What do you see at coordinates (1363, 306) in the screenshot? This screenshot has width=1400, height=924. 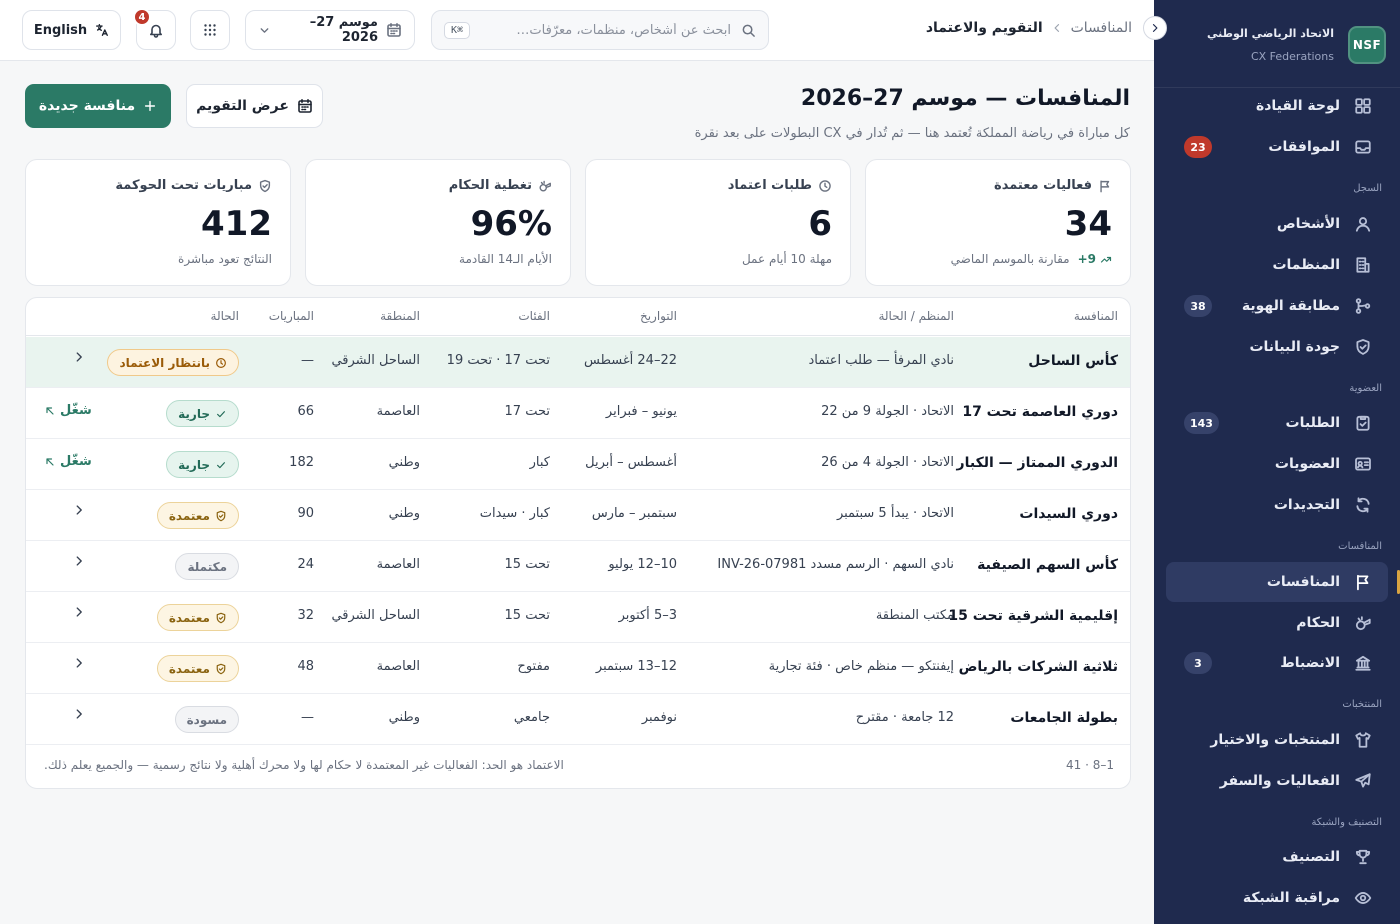 I see `merge-icon` at bounding box center [1363, 306].